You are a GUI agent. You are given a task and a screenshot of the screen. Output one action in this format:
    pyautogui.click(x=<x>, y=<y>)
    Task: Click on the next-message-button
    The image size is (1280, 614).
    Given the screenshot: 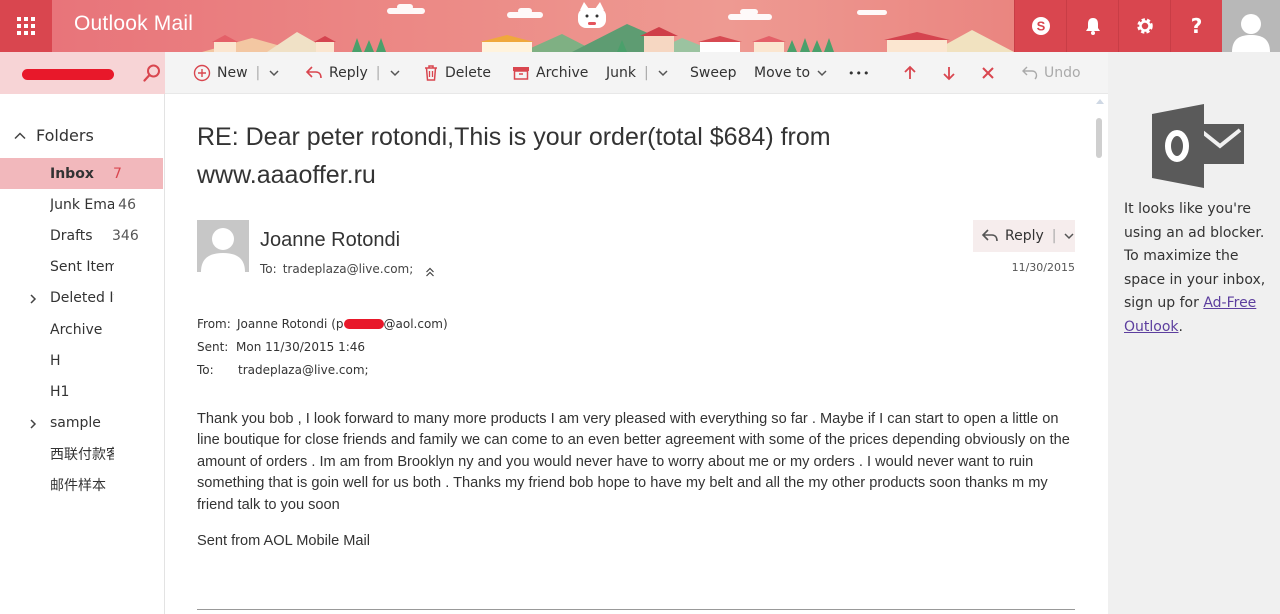 What is the action you would take?
    pyautogui.click(x=949, y=73)
    